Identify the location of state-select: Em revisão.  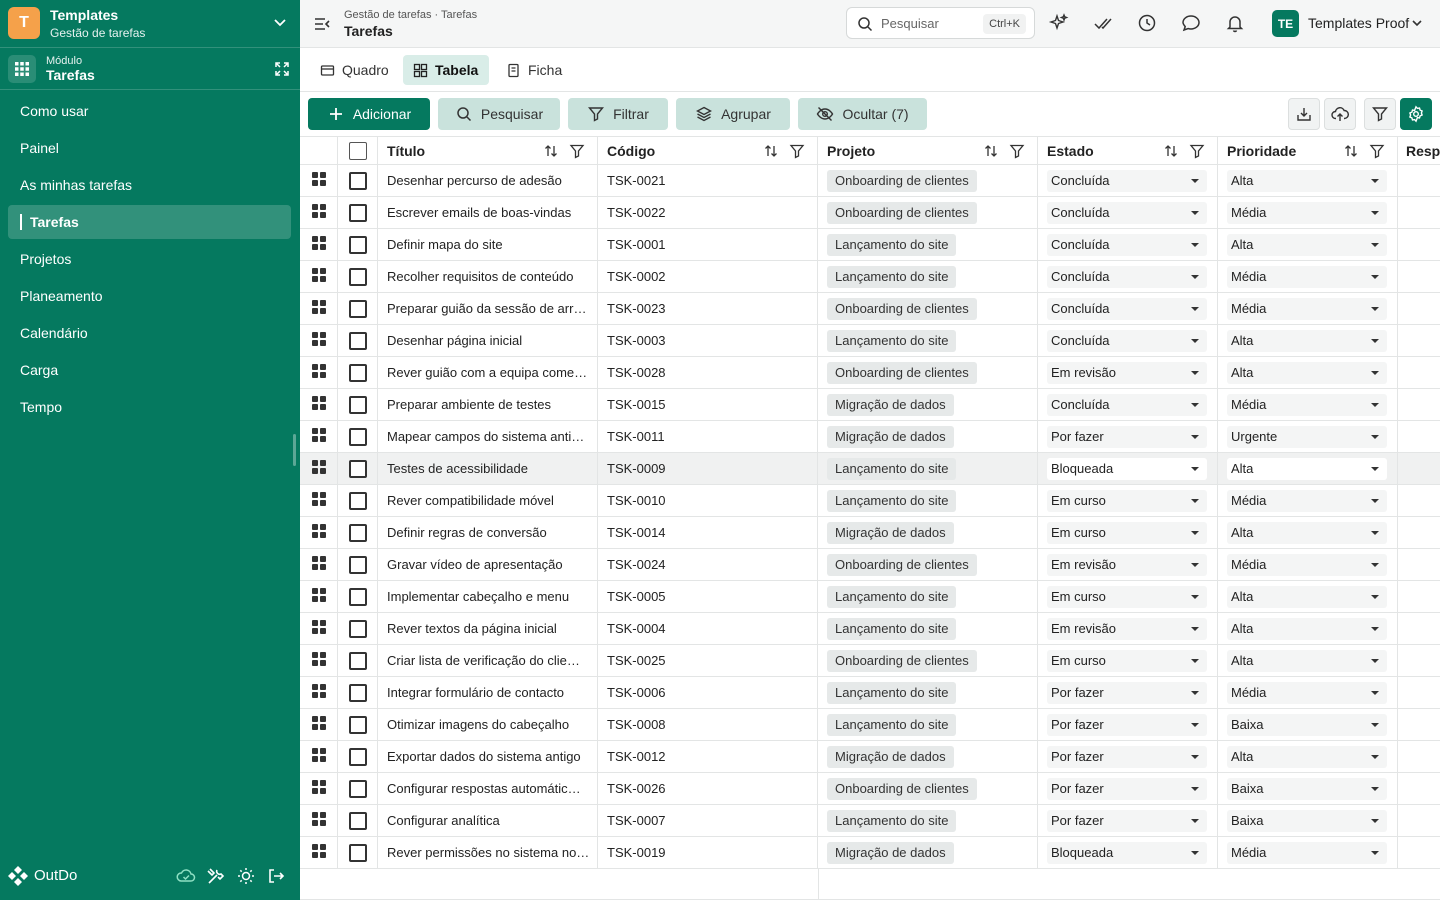
(1127, 564).